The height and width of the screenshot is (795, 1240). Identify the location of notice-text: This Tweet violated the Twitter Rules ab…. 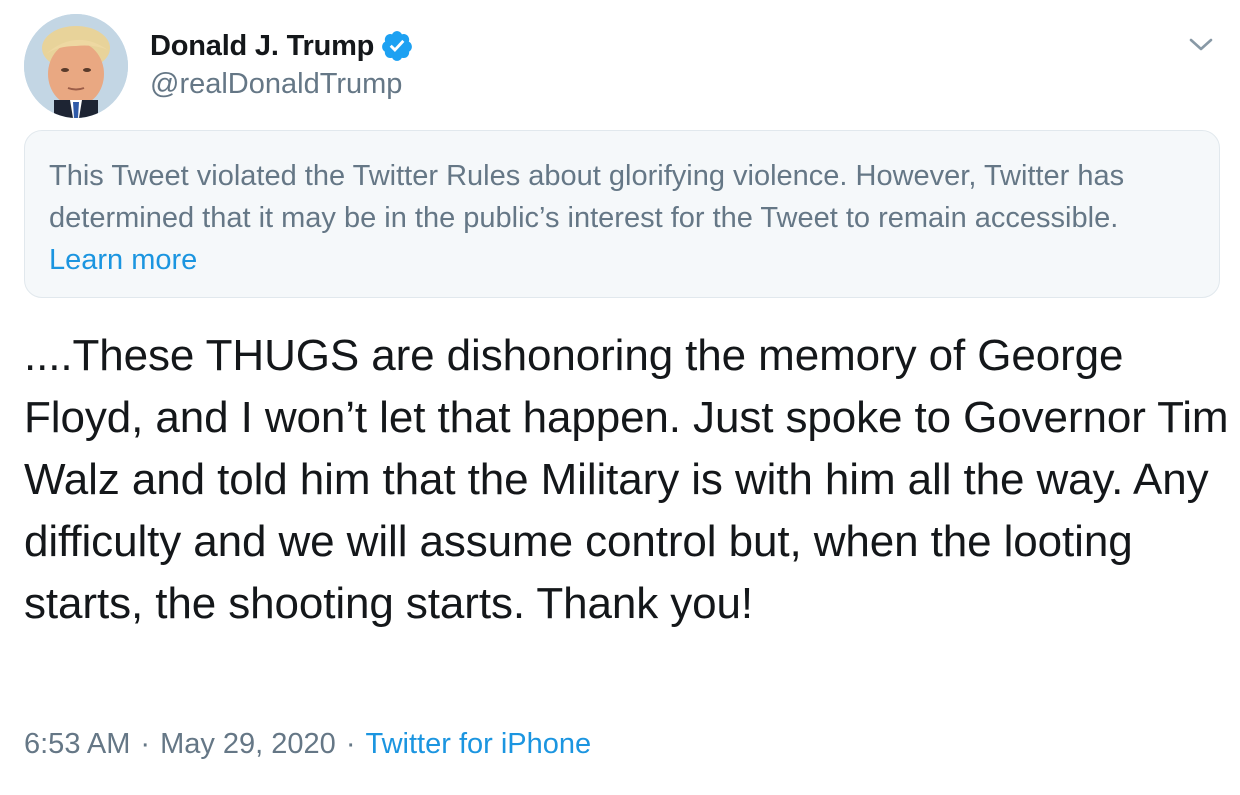
(587, 197).